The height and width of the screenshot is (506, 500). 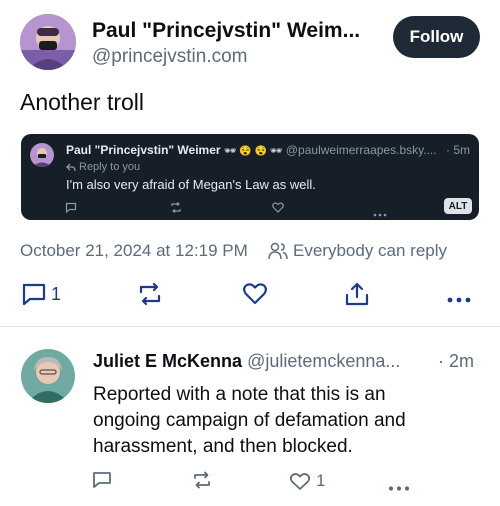 I want to click on embed-author-emoji: 🕶 😵 😵 🕶, so click(x=253, y=151).